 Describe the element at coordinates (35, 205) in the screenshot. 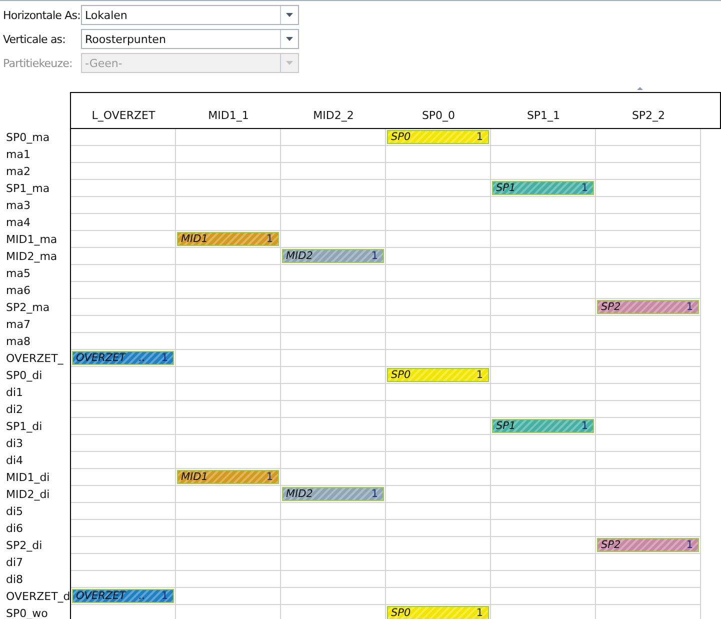

I see `row-header: ma3` at that location.